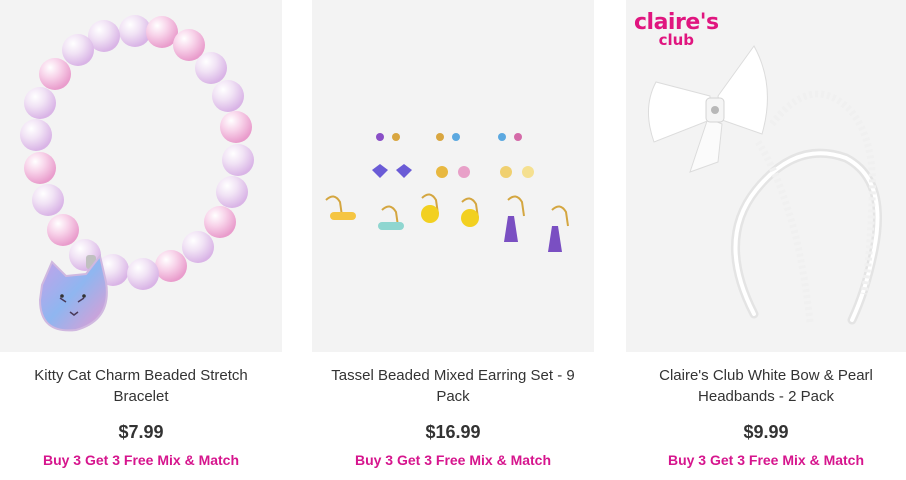 This screenshot has height=480, width=906. I want to click on claires-club-logo: claire's club, so click(676, 30).